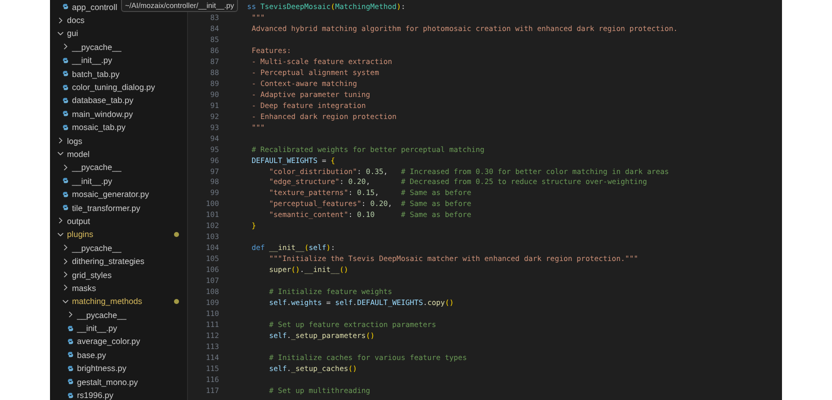  What do you see at coordinates (118, 341) in the screenshot?
I see `tree-item: average_color.py` at bounding box center [118, 341].